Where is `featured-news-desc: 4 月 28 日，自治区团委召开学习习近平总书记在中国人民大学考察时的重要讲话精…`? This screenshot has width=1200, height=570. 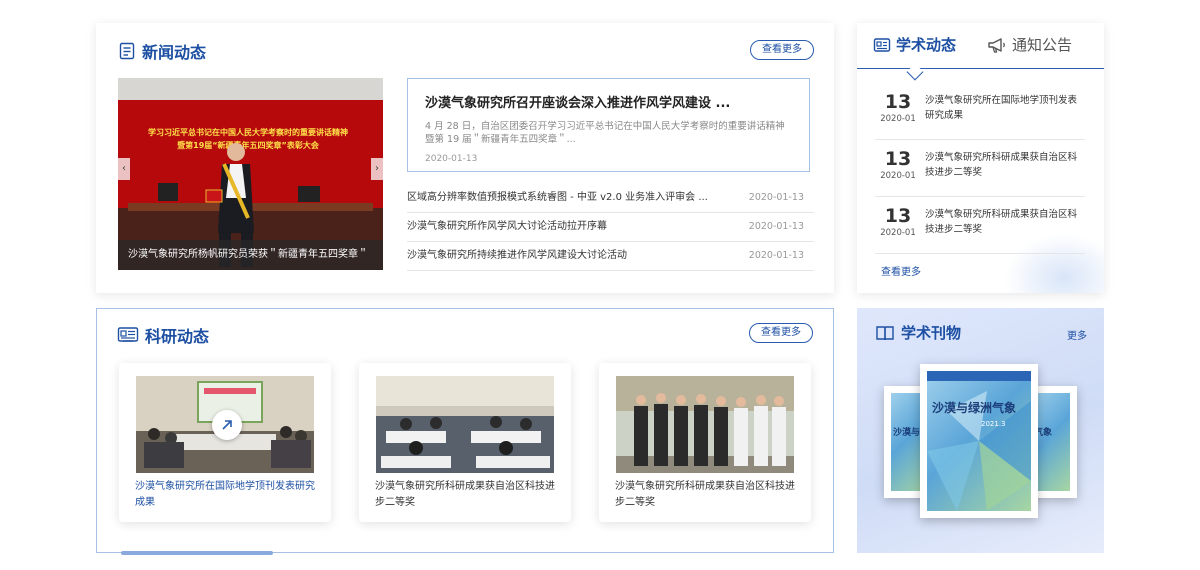
featured-news-desc: 4 月 28 日，自治区团委召开学习习近平总书记在中国人民大学考察时的重要讲话精… is located at coordinates (605, 133).